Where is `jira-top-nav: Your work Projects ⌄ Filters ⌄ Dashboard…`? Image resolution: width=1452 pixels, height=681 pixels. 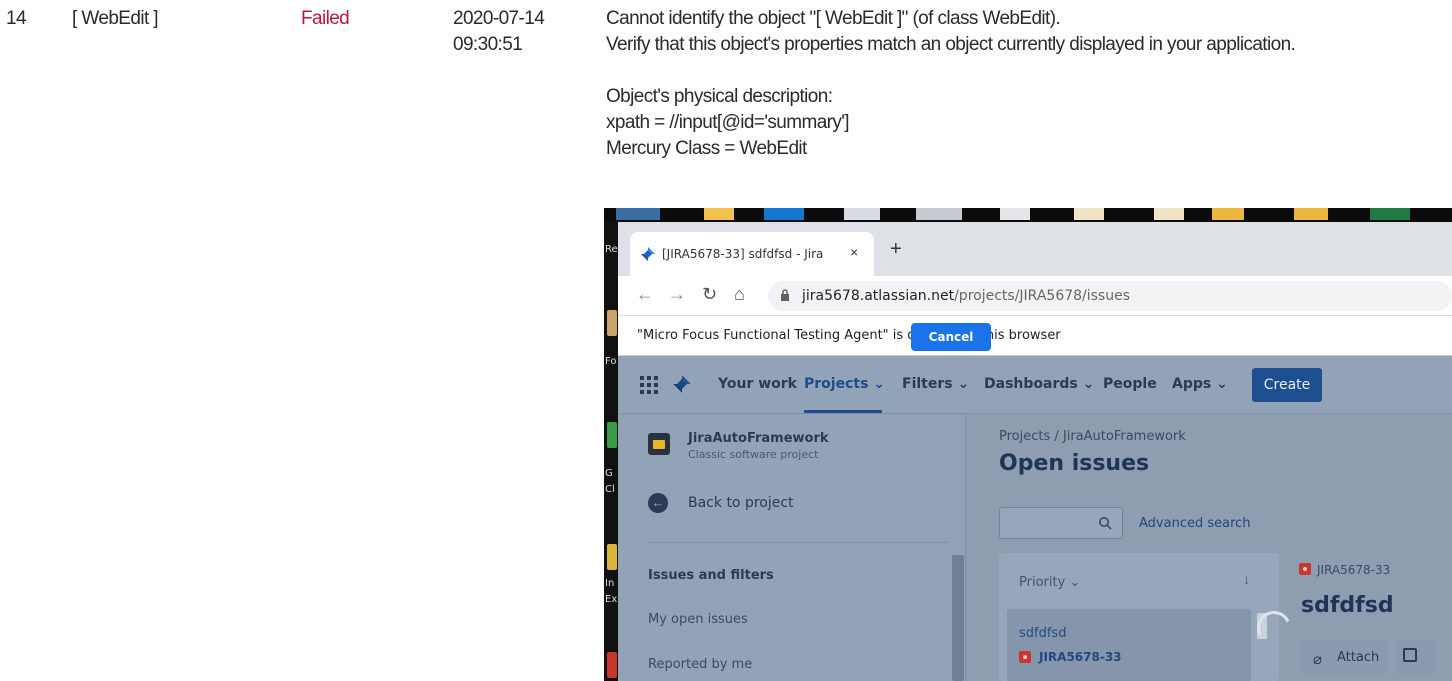 jira-top-nav: Your work Projects ⌄ Filters ⌄ Dashboard… is located at coordinates (1035, 385).